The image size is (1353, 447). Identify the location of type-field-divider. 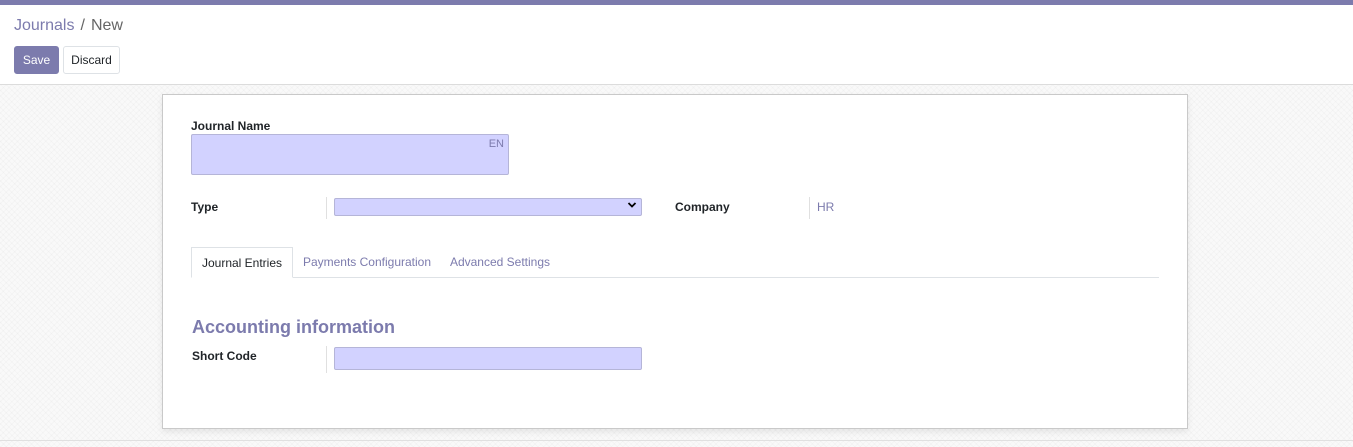
(326, 208).